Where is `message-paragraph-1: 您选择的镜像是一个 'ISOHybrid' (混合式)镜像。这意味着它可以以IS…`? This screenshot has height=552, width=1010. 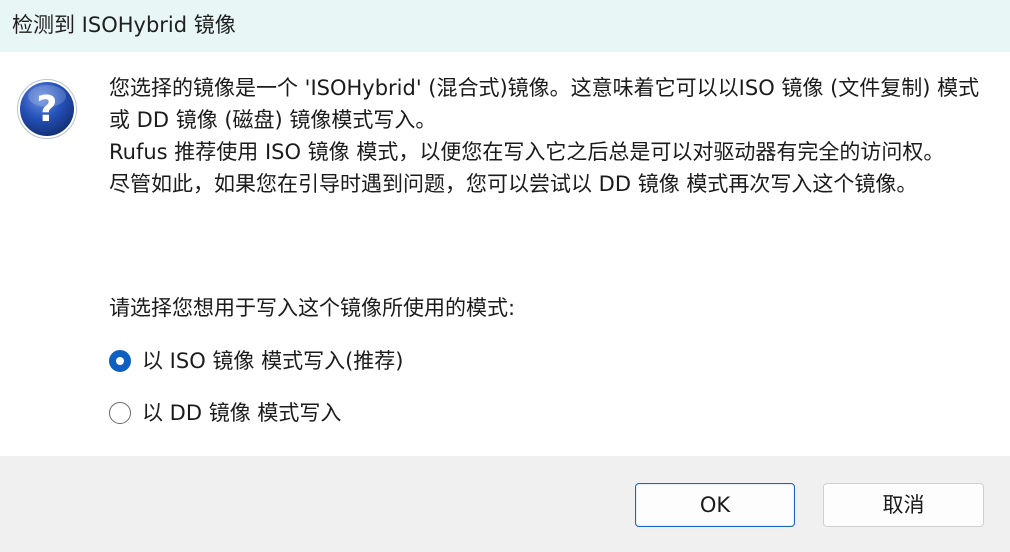
message-paragraph-1: 您选择的镜像是一个 'ISOHybrid' (混合式)镜像。这意味着它可以以IS… is located at coordinates (544, 104).